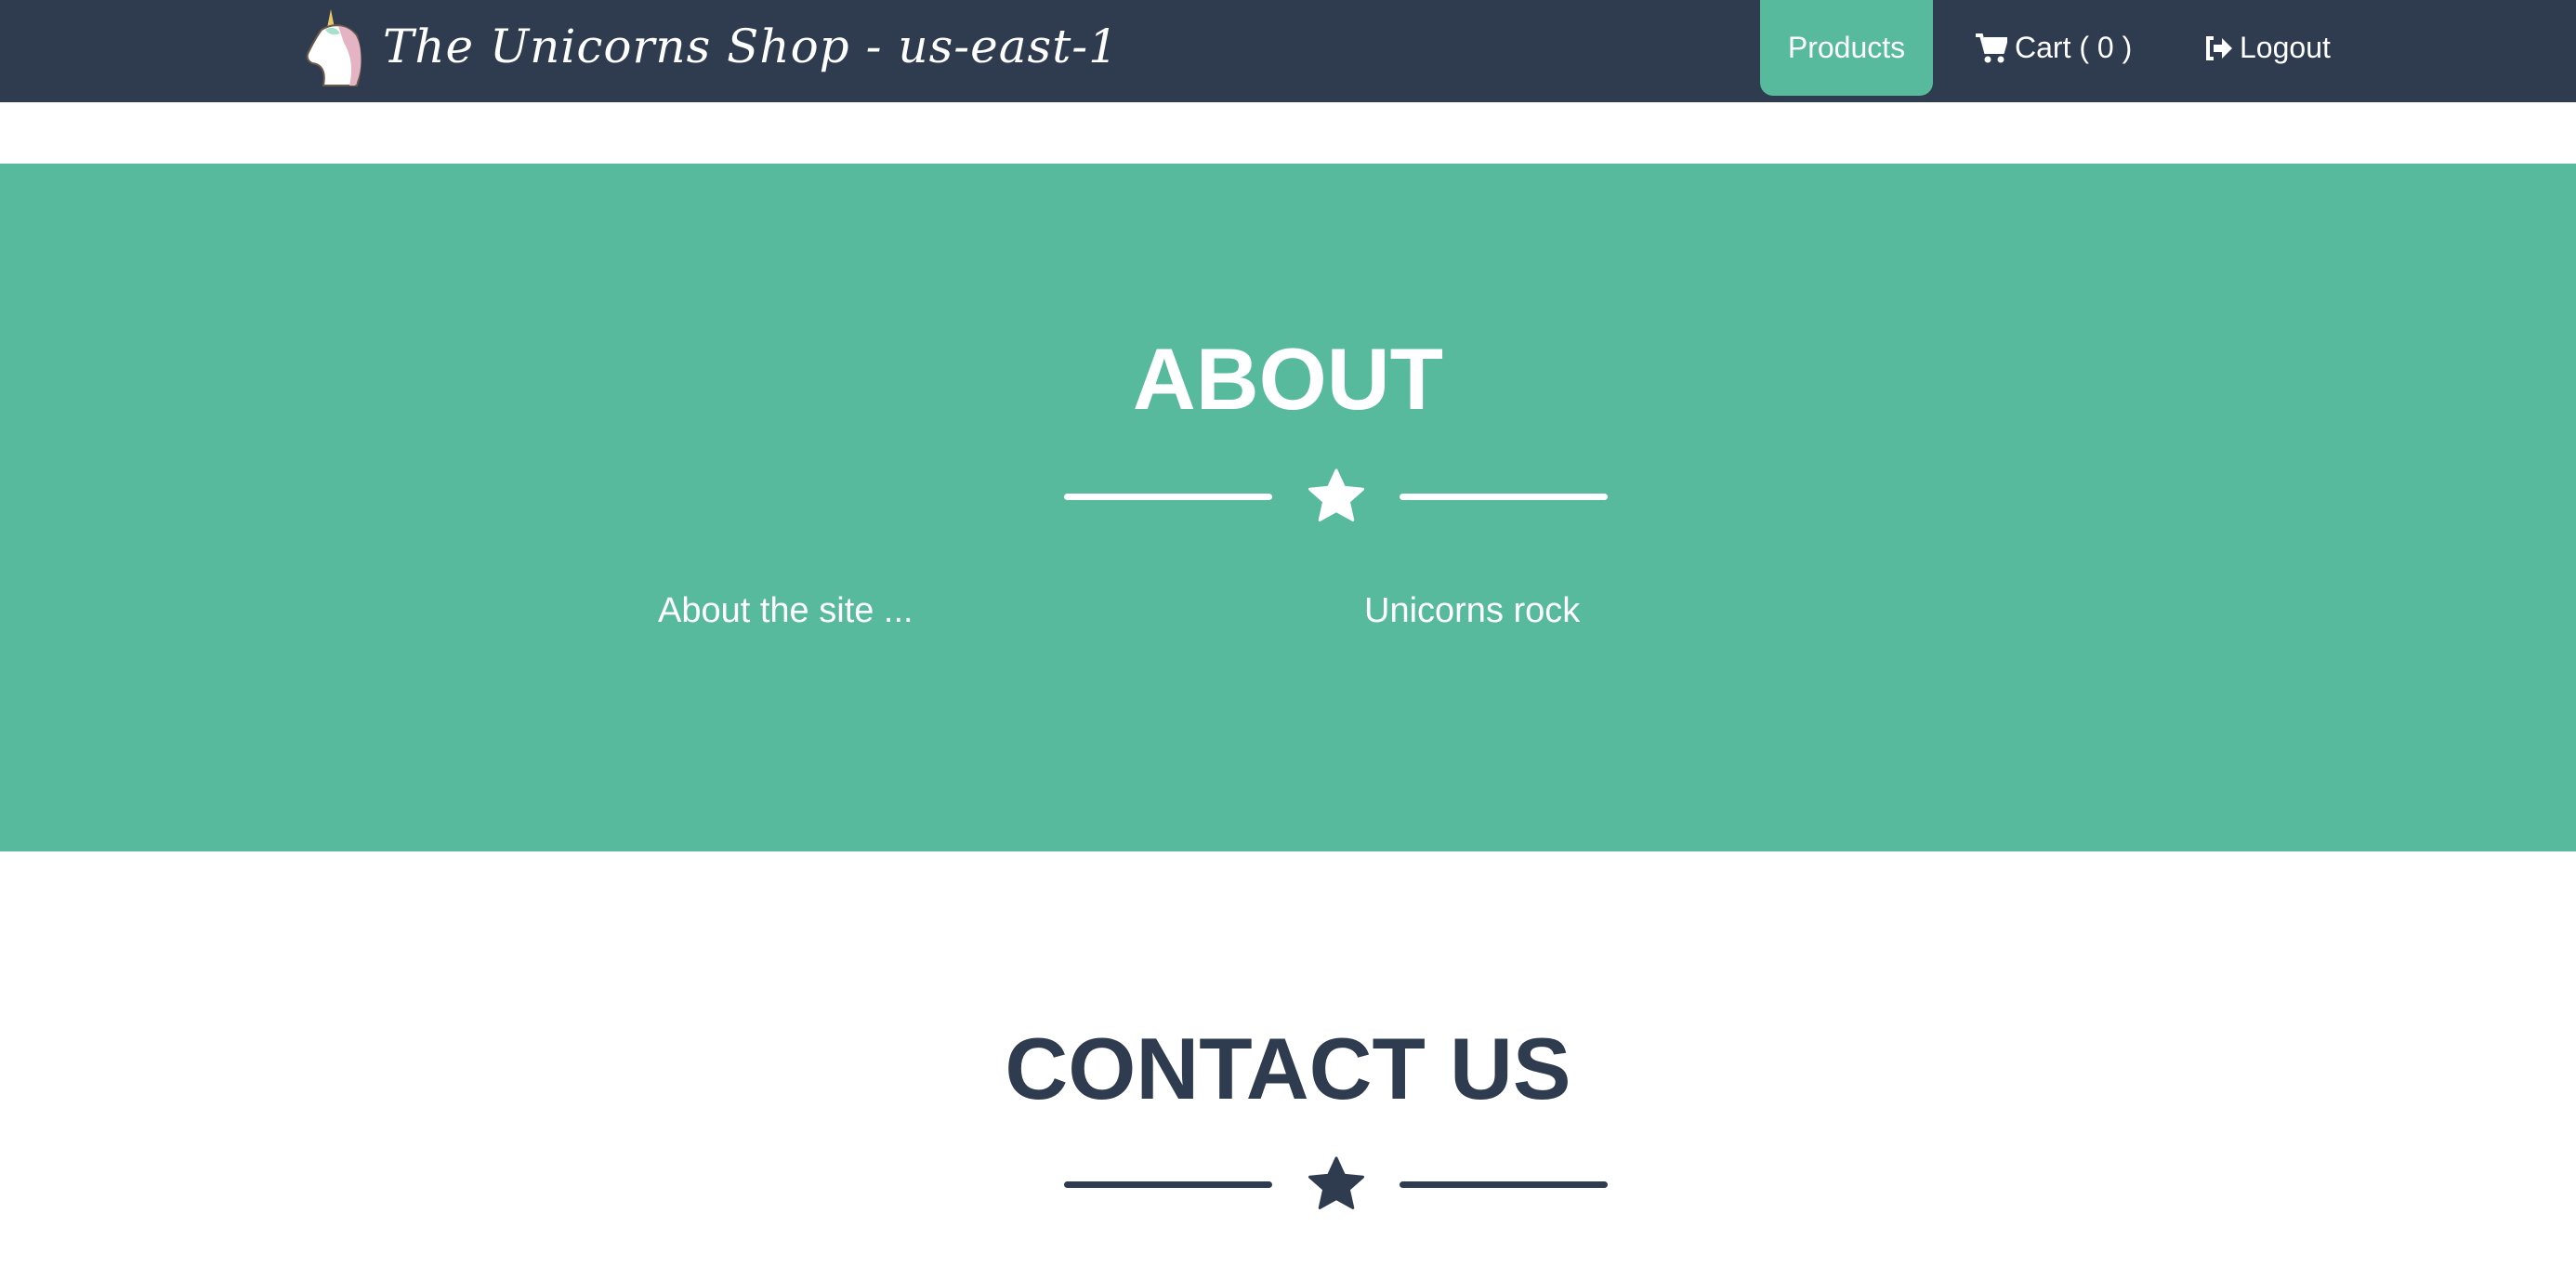 The image size is (2576, 1266). Describe the element at coordinates (333, 47) in the screenshot. I see `unicorn-logo-icon` at that location.